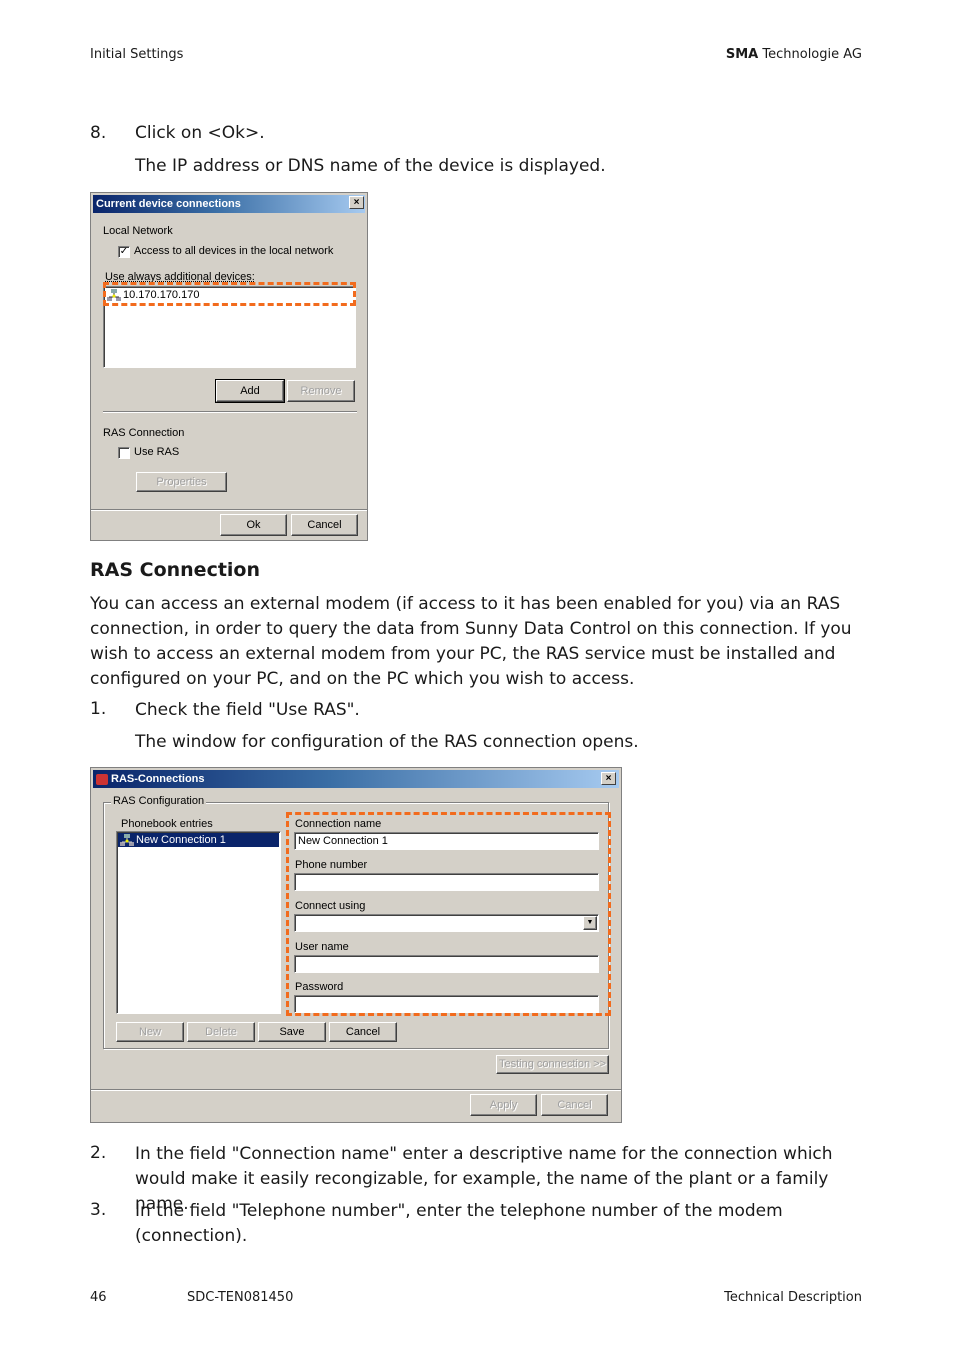 The image size is (954, 1352). I want to click on phonebook-label: Phonebook entries, so click(167, 824).